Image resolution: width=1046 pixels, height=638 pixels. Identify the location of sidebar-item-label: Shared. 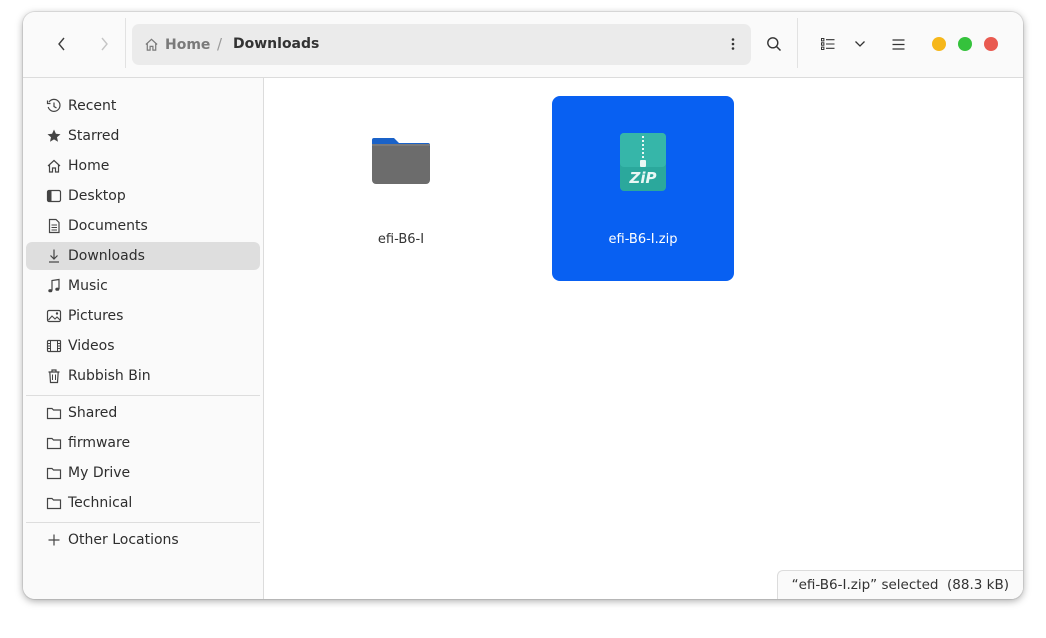
(93, 413).